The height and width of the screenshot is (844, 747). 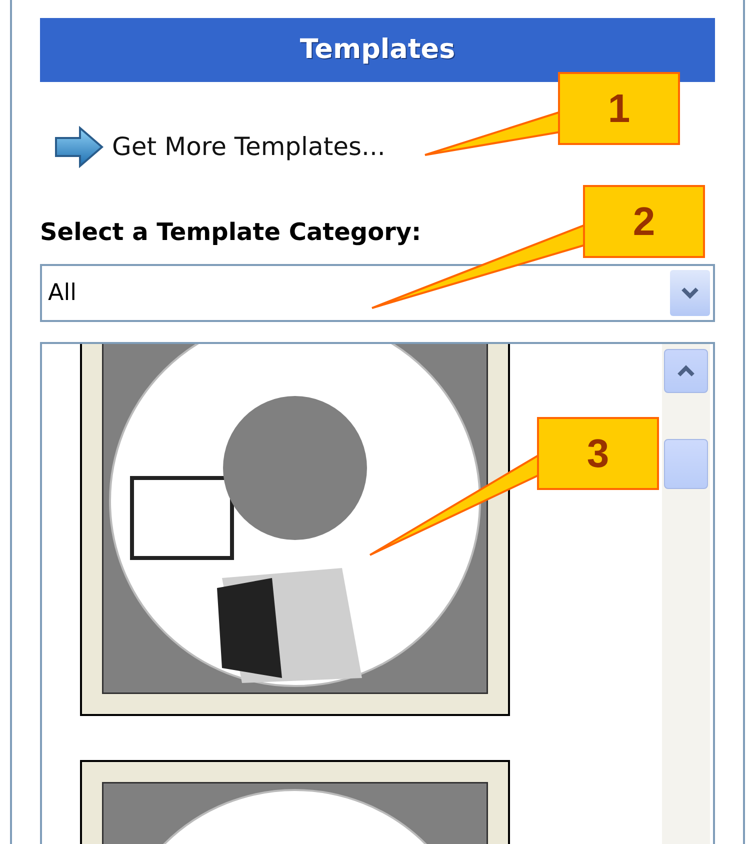 I want to click on panel-title: Templates, so click(x=378, y=49).